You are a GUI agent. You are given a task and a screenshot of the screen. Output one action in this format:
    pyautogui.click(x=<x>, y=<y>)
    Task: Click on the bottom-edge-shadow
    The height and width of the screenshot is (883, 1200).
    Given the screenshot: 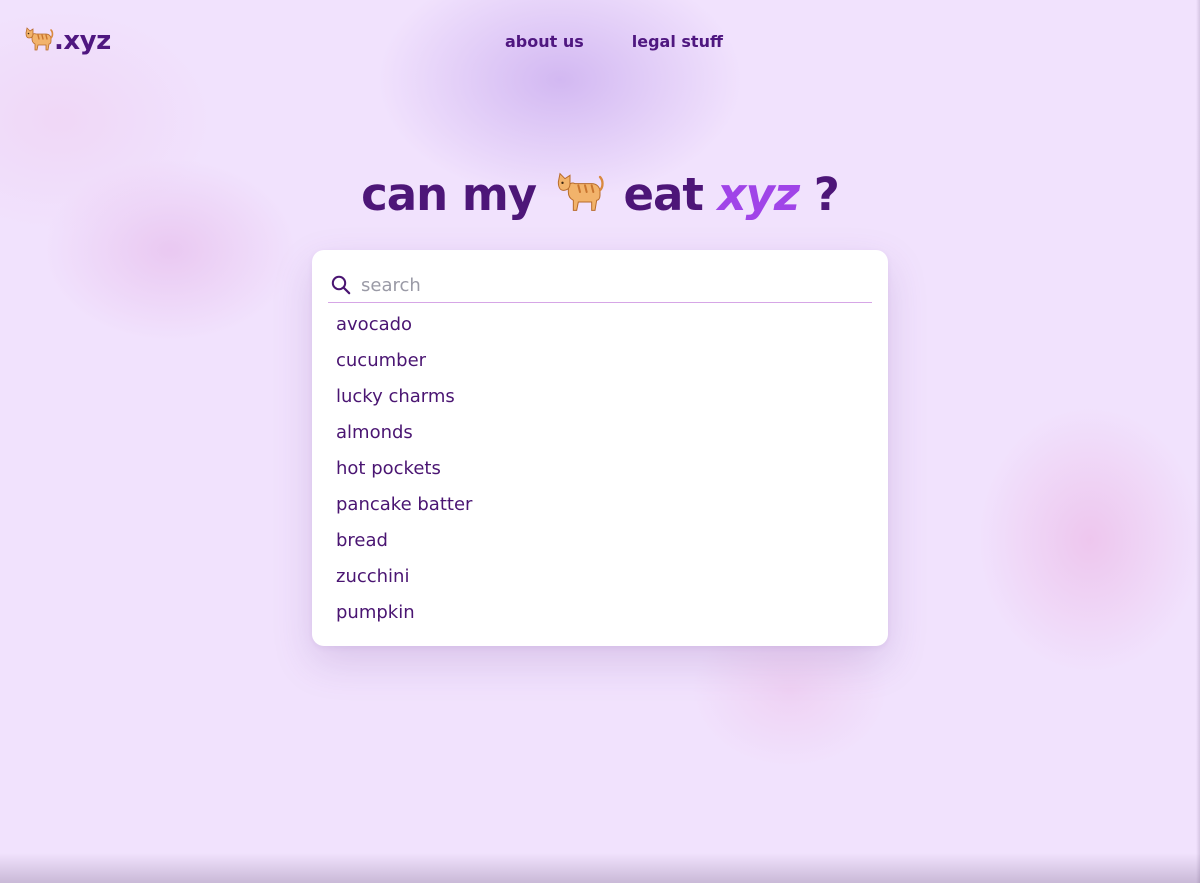 What is the action you would take?
    pyautogui.click(x=600, y=868)
    